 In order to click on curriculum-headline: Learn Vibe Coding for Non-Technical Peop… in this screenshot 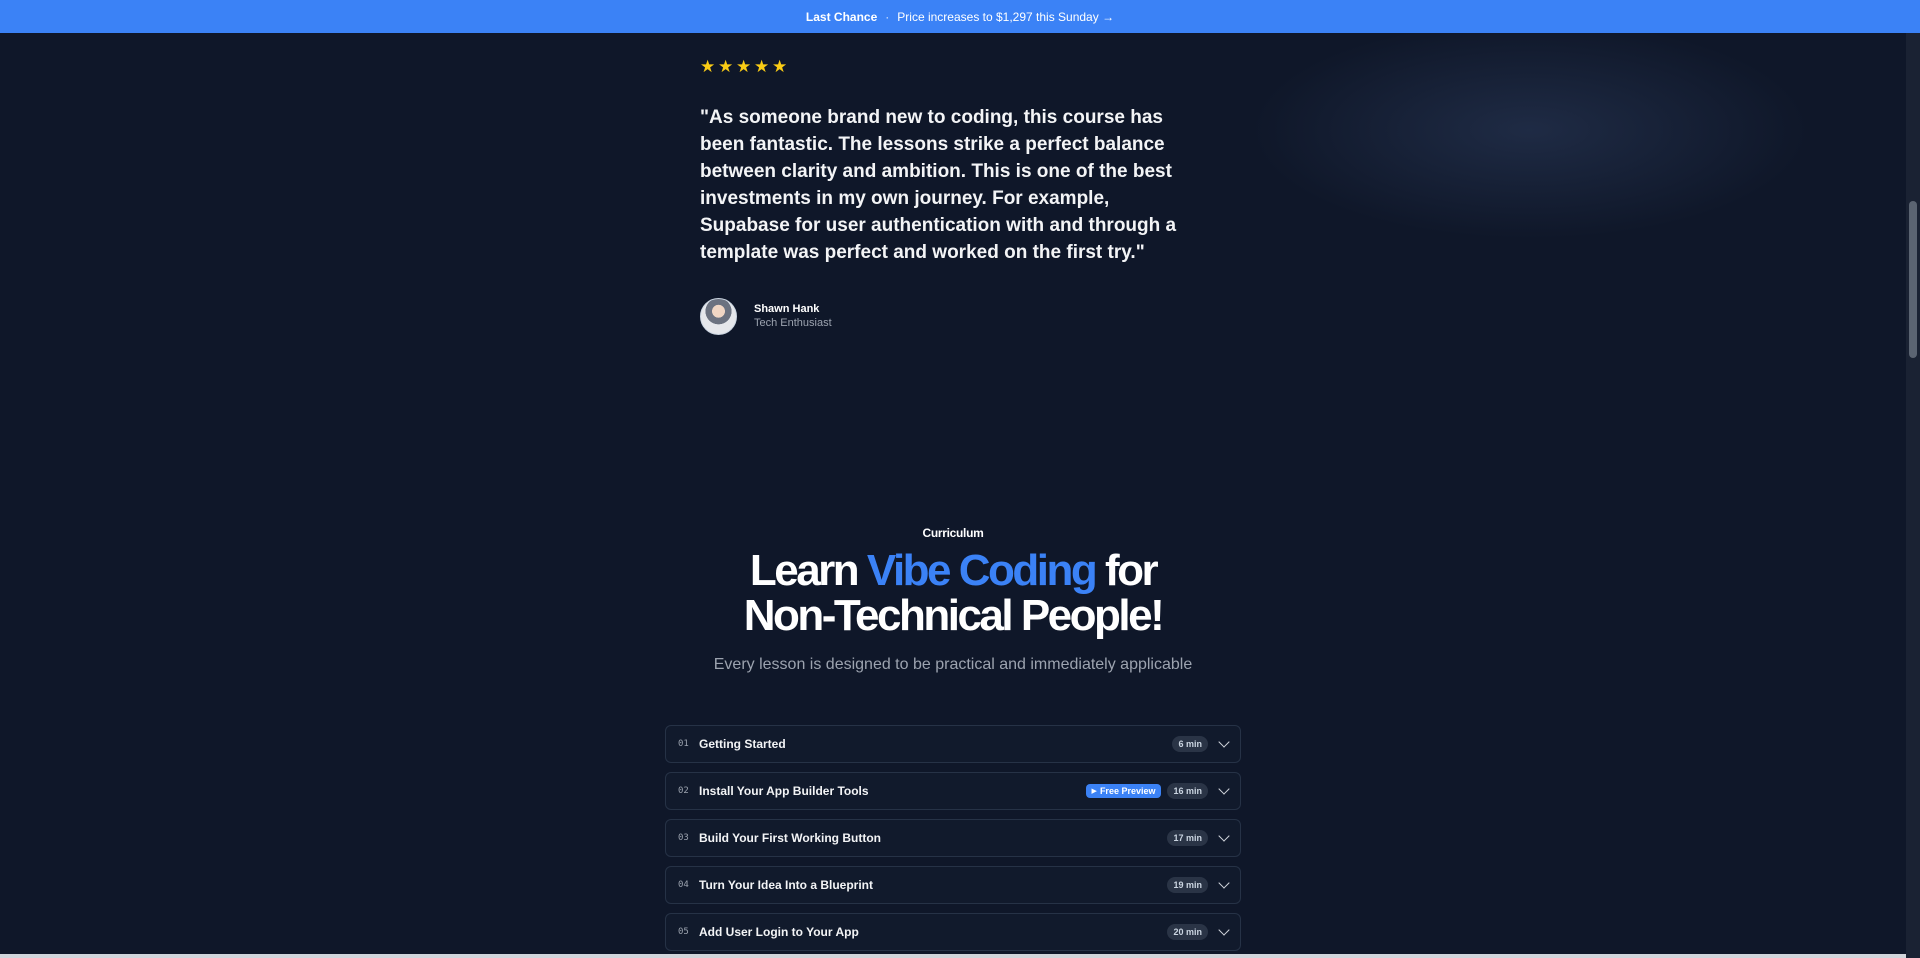, I will do `click(953, 593)`.